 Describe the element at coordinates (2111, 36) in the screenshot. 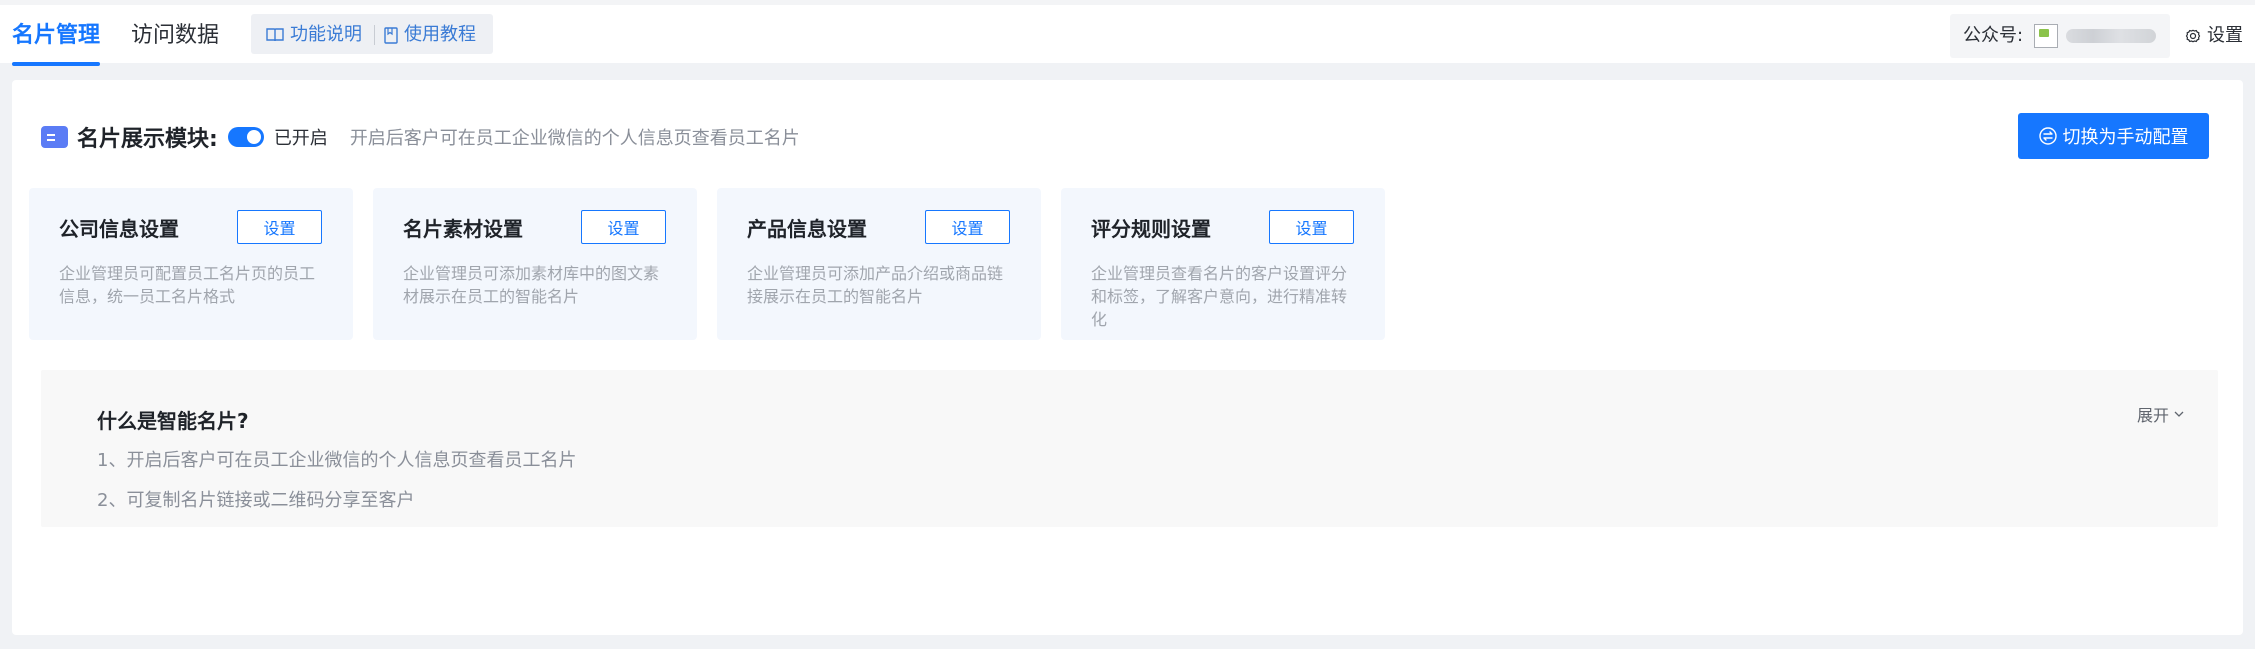

I see `account-name-redacted` at that location.